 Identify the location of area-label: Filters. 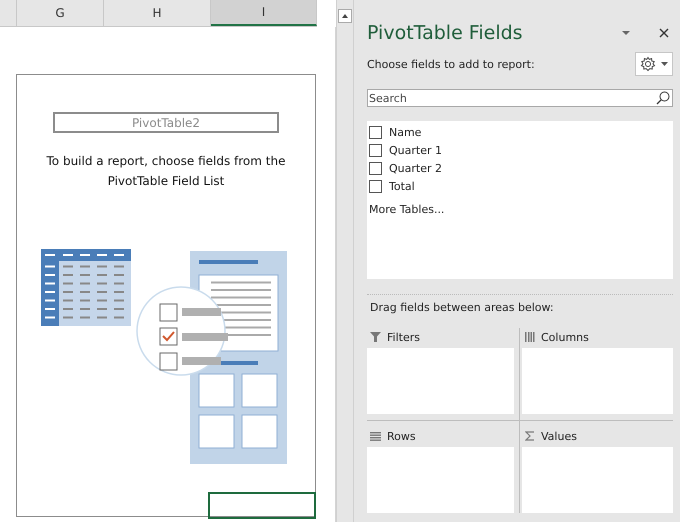
(403, 337).